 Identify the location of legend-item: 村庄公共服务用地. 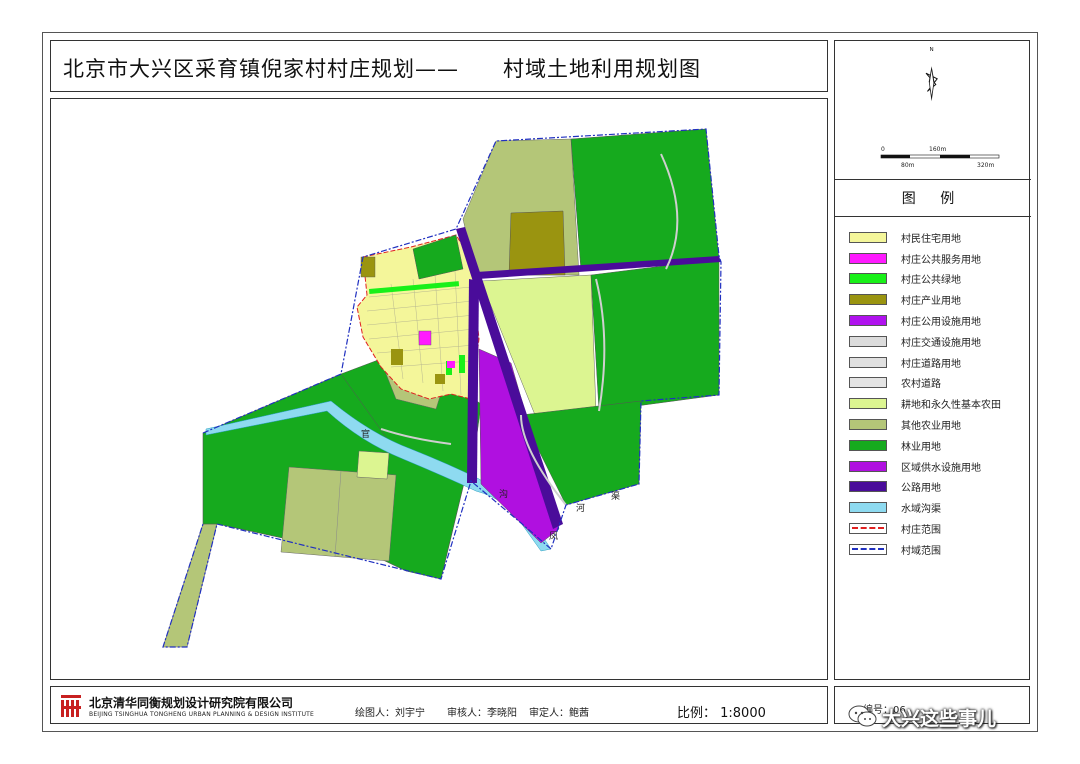
(937, 258).